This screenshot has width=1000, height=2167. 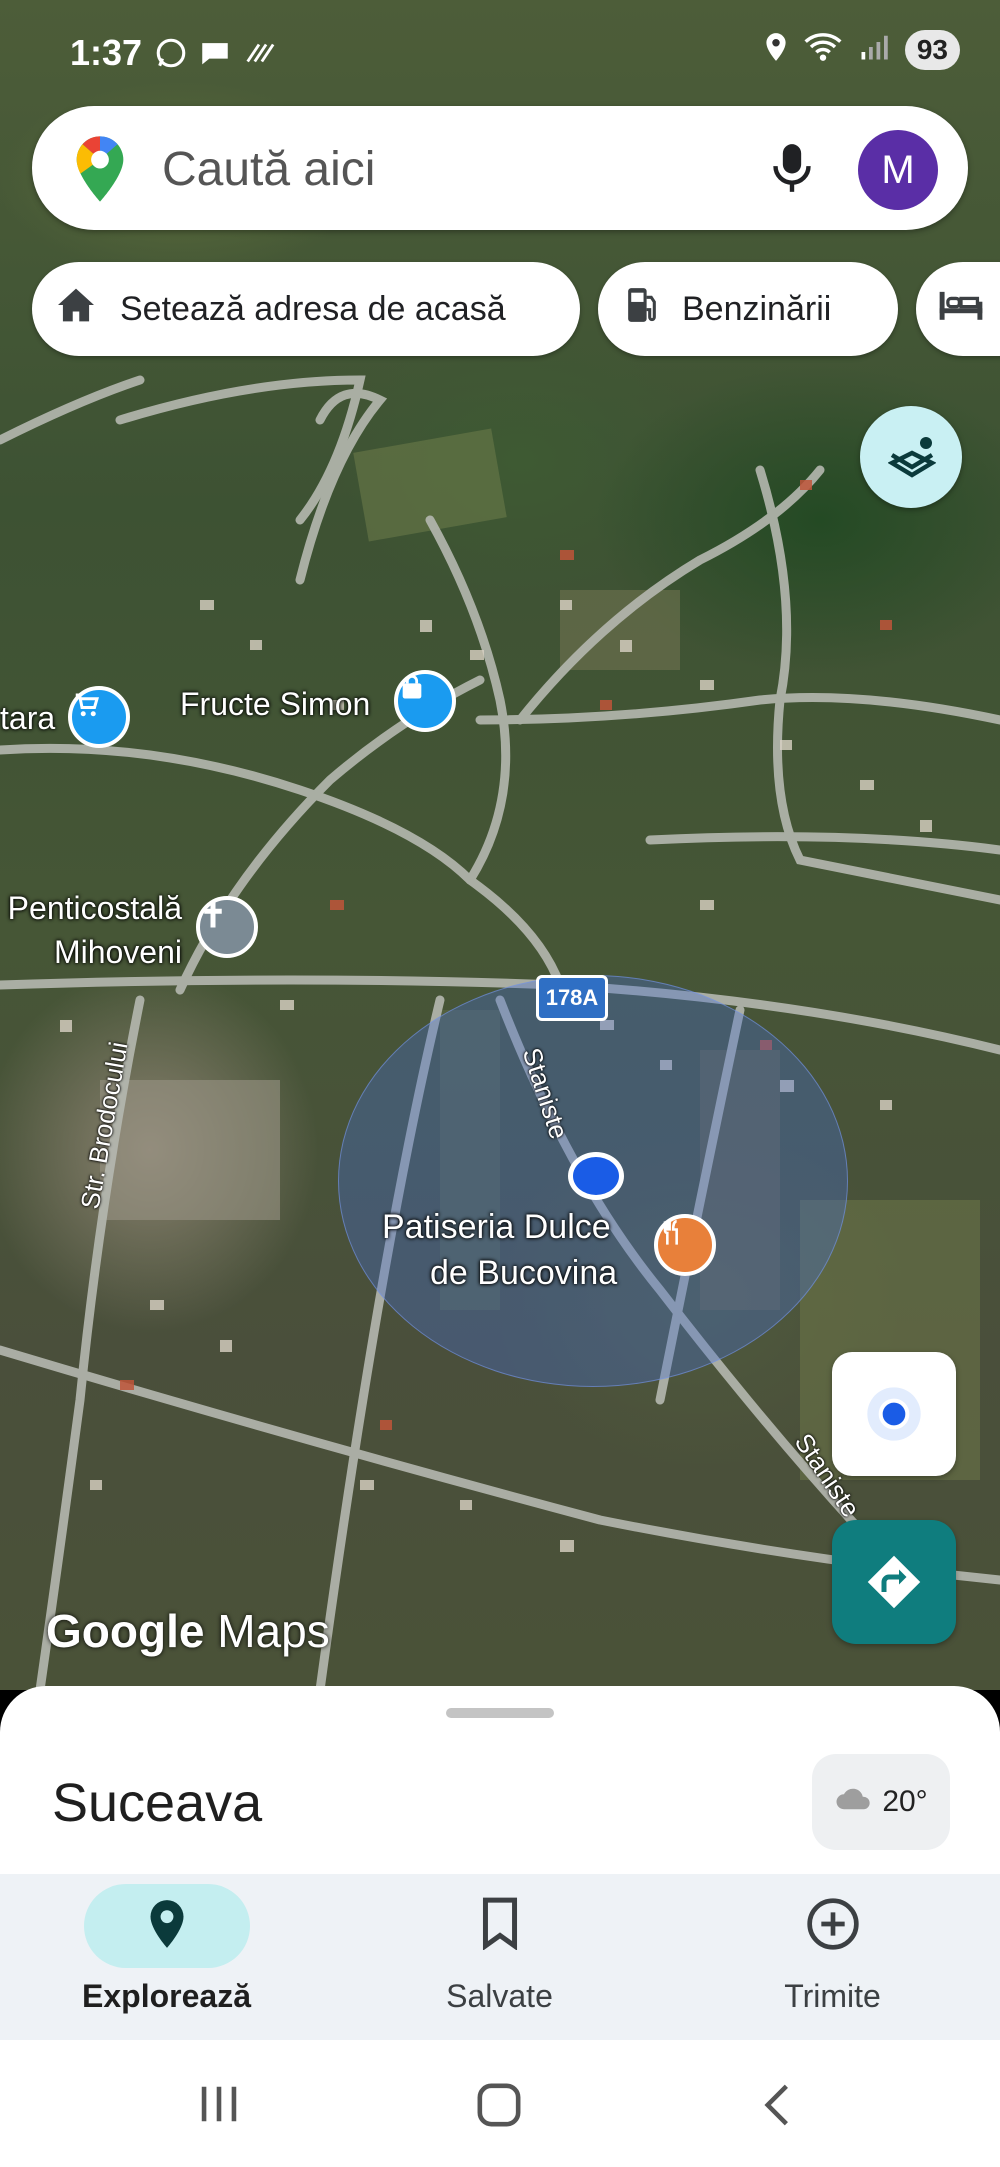 What do you see at coordinates (188, 1631) in the screenshot?
I see `google-maps-watermark: Google Maps` at bounding box center [188, 1631].